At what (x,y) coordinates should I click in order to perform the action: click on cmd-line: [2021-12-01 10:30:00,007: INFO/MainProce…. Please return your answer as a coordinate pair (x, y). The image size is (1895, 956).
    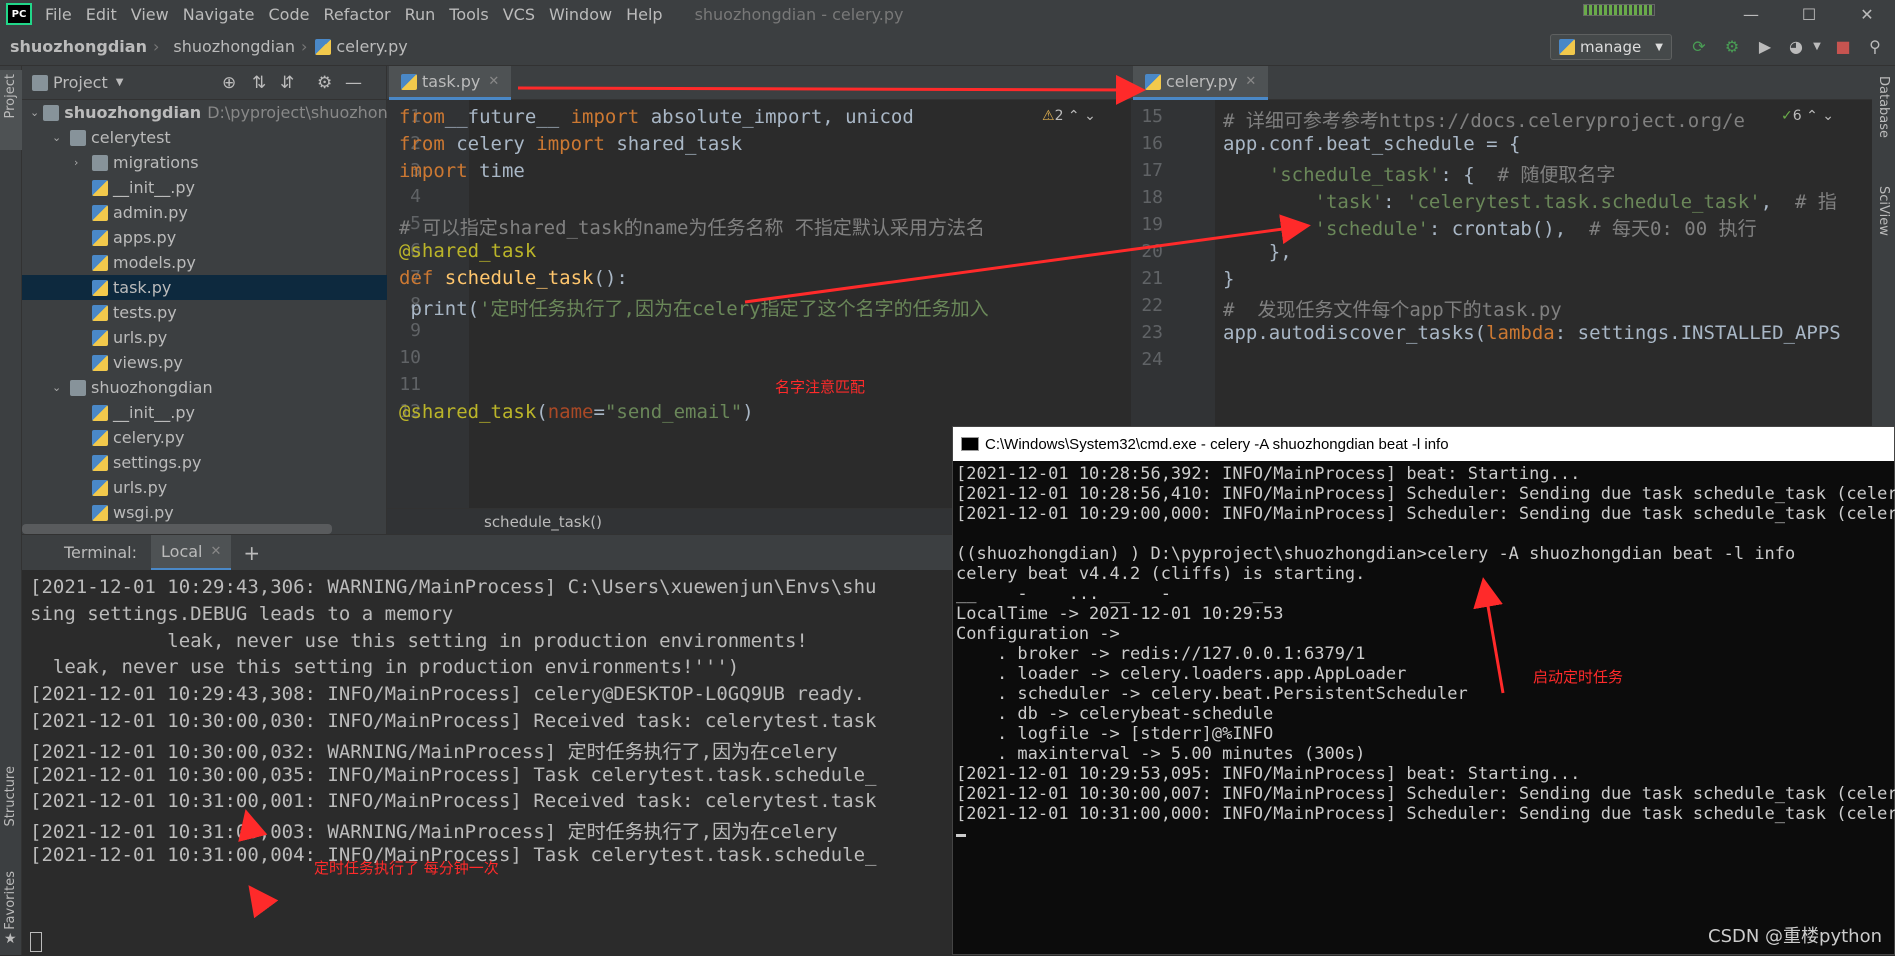
    Looking at the image, I should click on (1425, 794).